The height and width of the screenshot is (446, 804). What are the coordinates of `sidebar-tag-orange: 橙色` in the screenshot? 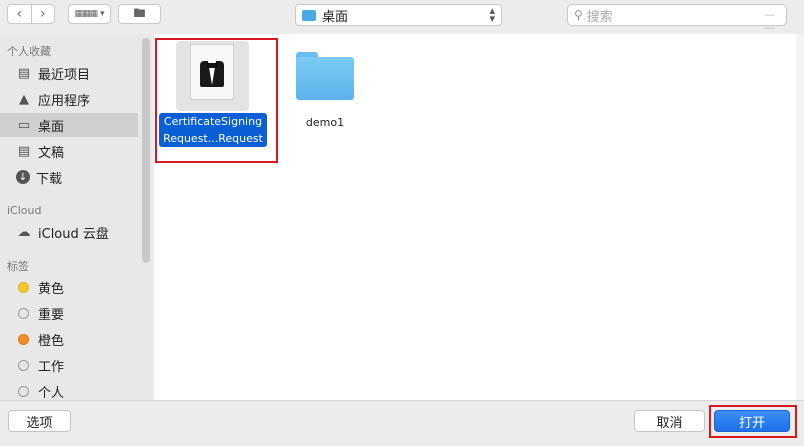 It's located at (69, 339).